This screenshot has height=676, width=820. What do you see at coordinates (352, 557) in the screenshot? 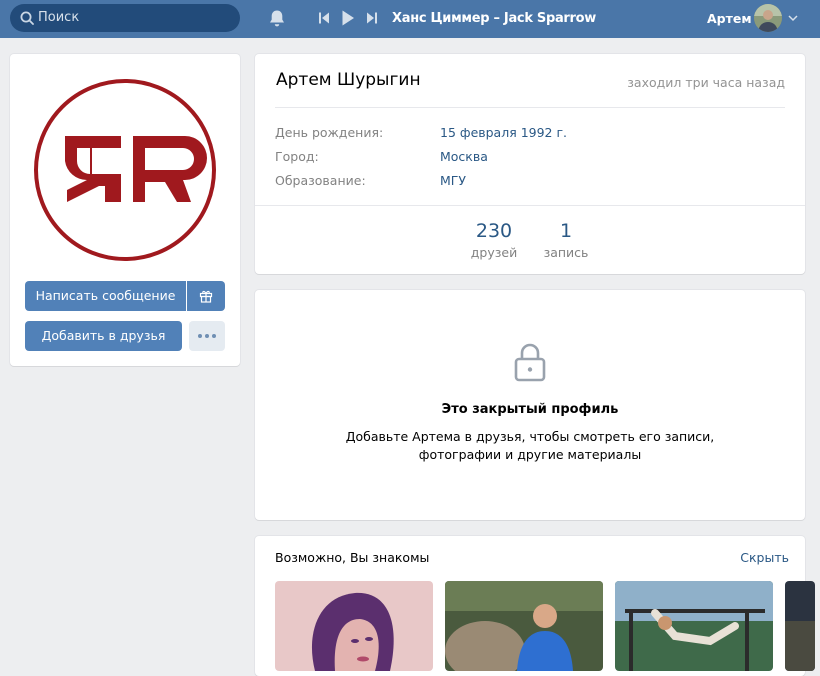
I see `suggestions-title: Возможно, Вы знакомы` at bounding box center [352, 557].